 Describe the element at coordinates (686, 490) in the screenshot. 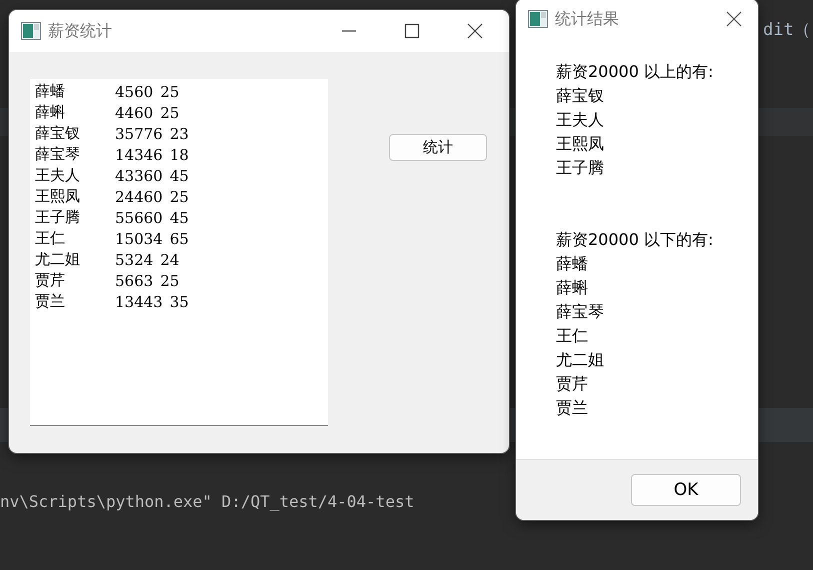

I see `ok-button: OK` at that location.